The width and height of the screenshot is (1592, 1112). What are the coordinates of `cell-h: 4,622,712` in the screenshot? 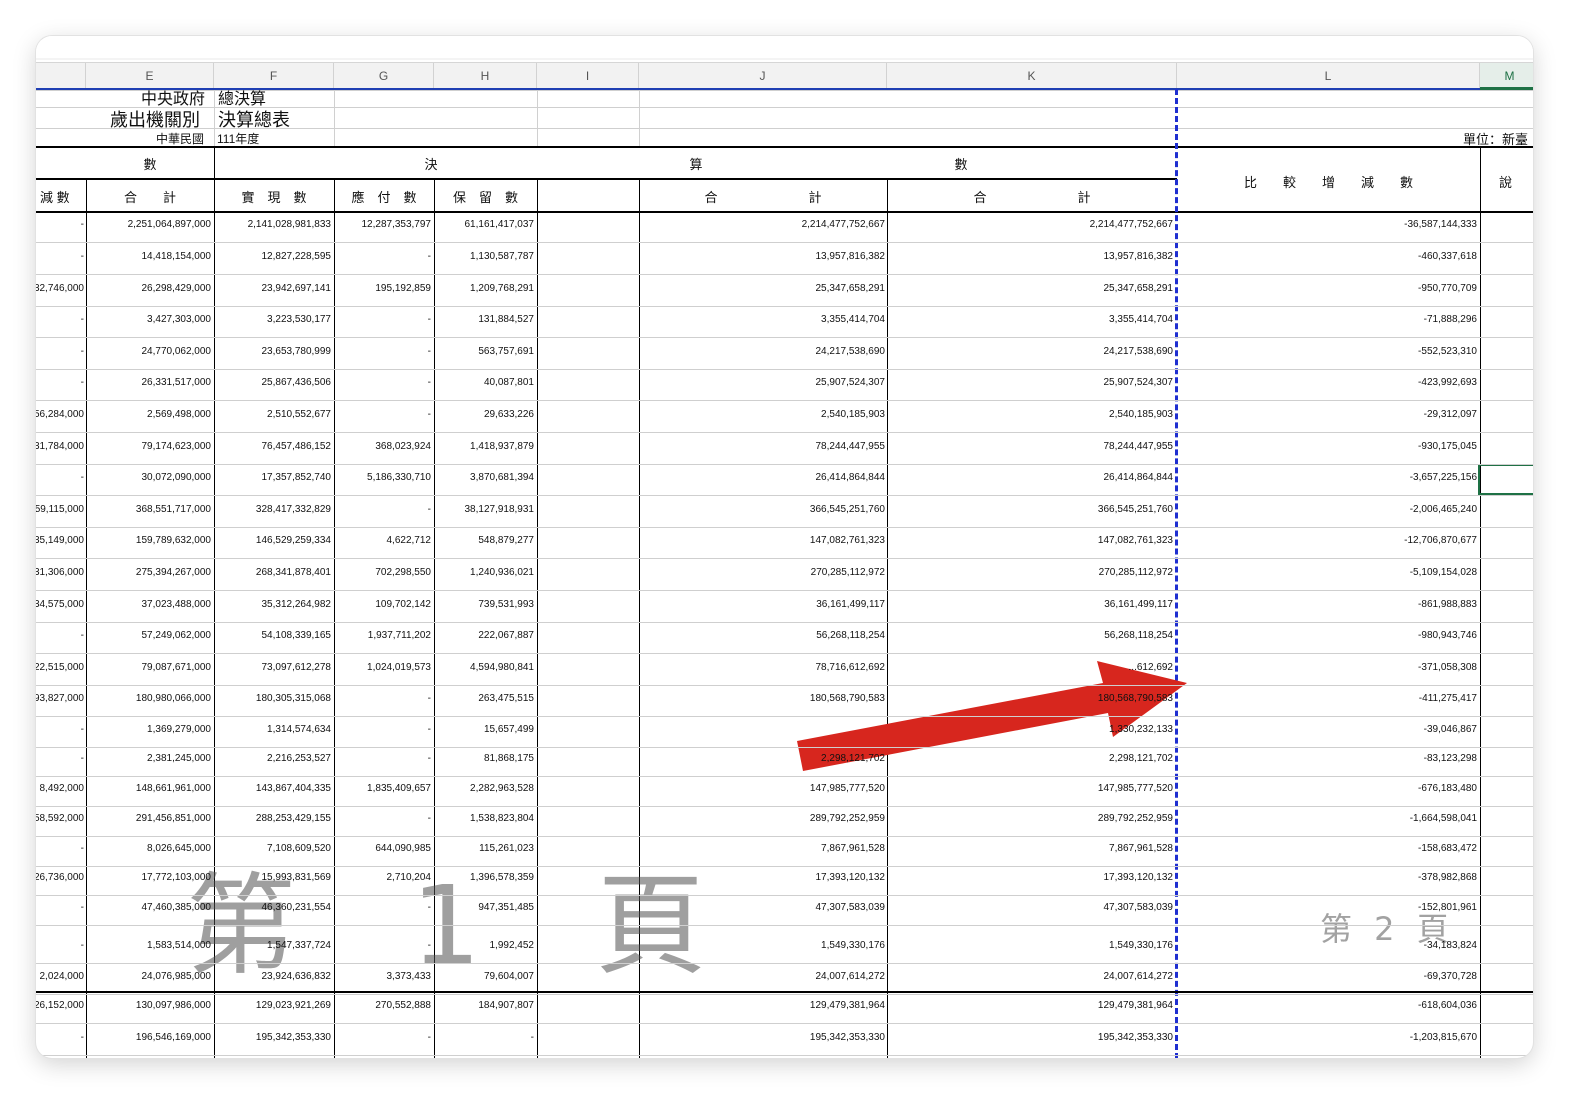 It's located at (383, 547).